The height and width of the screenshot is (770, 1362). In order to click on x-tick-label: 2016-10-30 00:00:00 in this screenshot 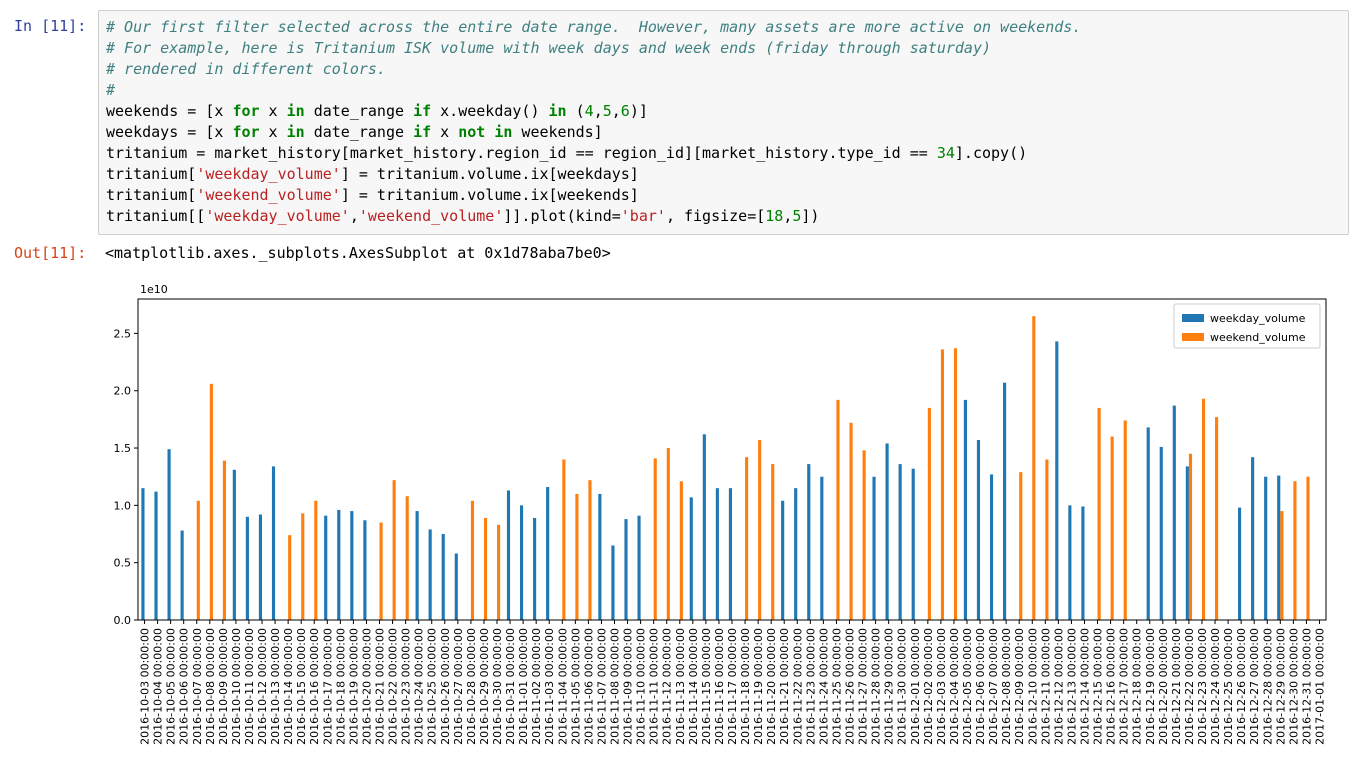, I will do `click(497, 686)`.